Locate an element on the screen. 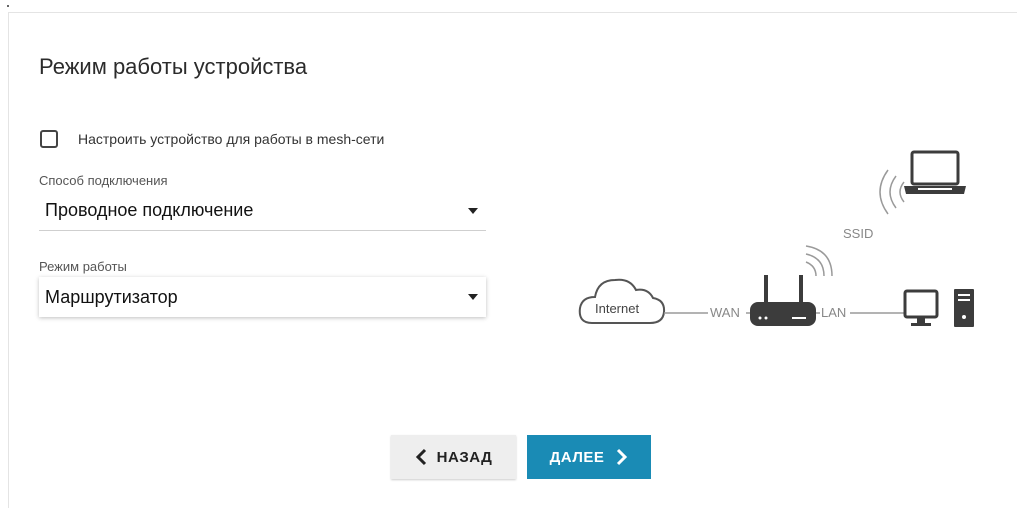 The height and width of the screenshot is (508, 1017). back-button: НАЗАД is located at coordinates (453, 457).